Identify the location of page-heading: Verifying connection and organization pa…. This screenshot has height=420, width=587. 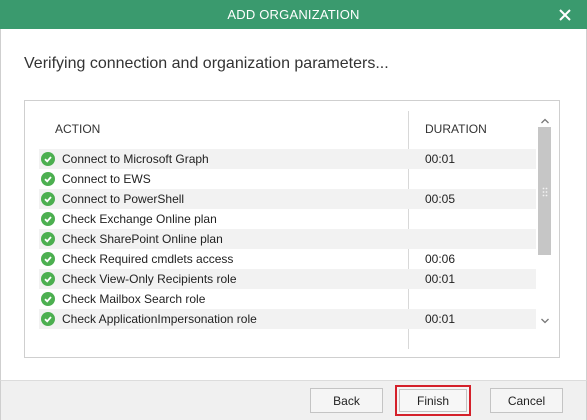
(206, 63).